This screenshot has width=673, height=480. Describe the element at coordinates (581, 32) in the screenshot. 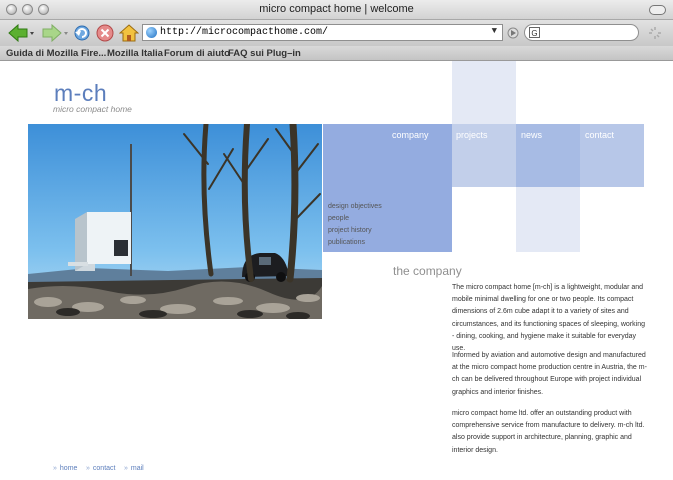

I see `search-input: G` at that location.